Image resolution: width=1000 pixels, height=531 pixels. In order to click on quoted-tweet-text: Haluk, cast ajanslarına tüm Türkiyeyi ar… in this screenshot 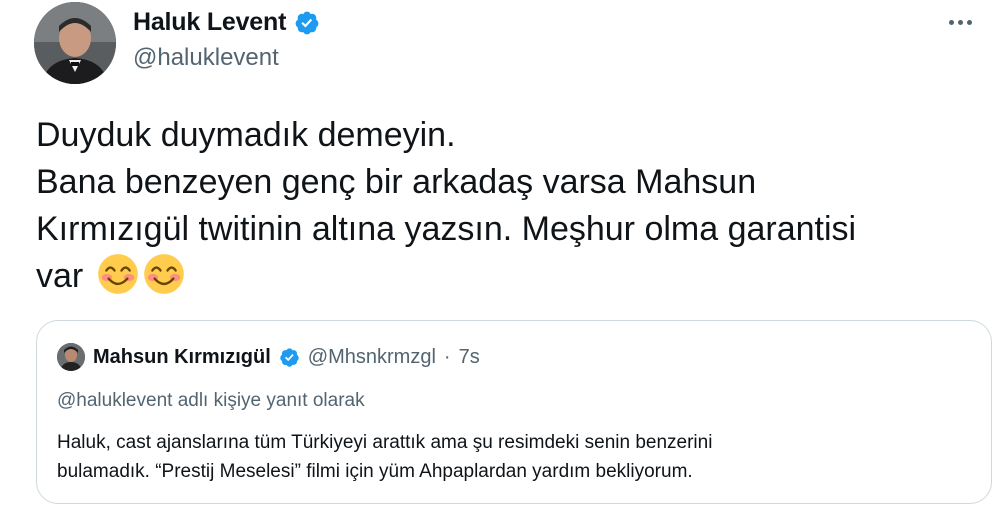, I will do `click(517, 457)`.